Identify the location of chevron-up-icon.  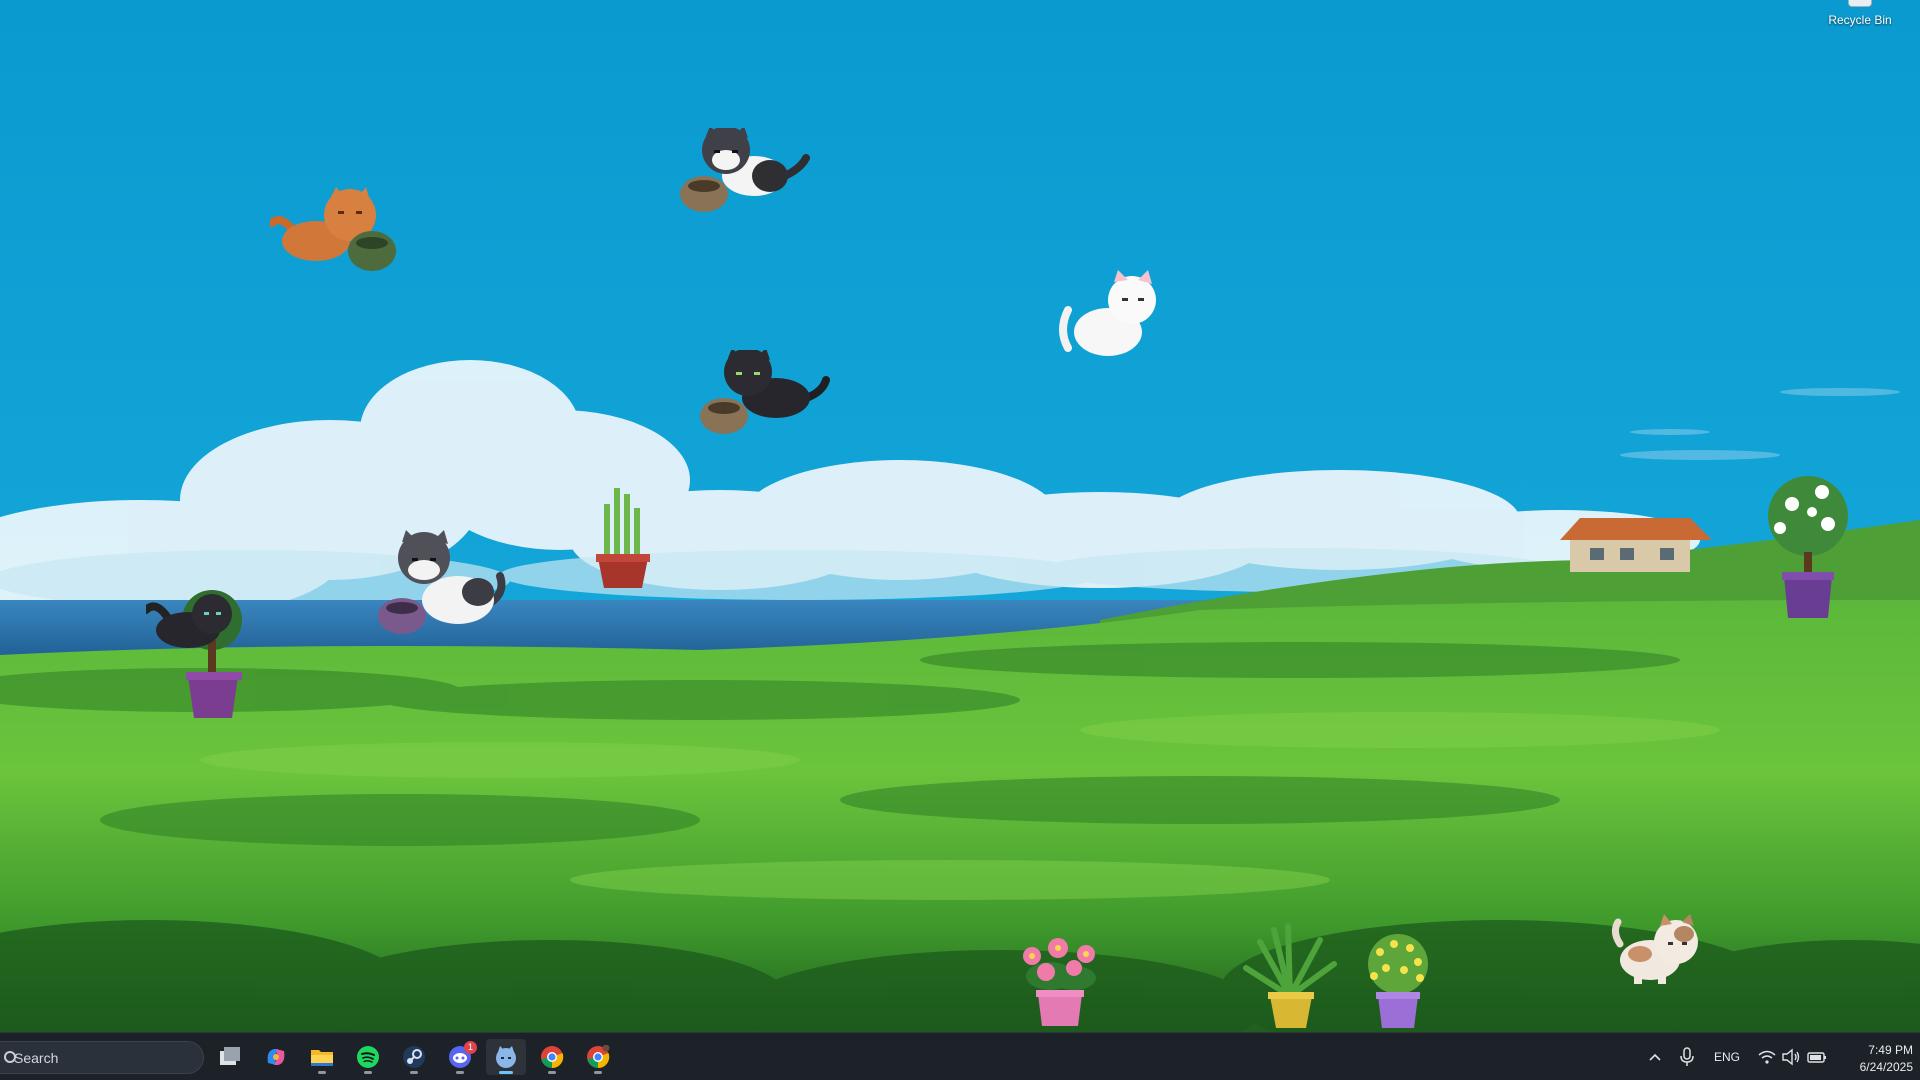
(1655, 1057).